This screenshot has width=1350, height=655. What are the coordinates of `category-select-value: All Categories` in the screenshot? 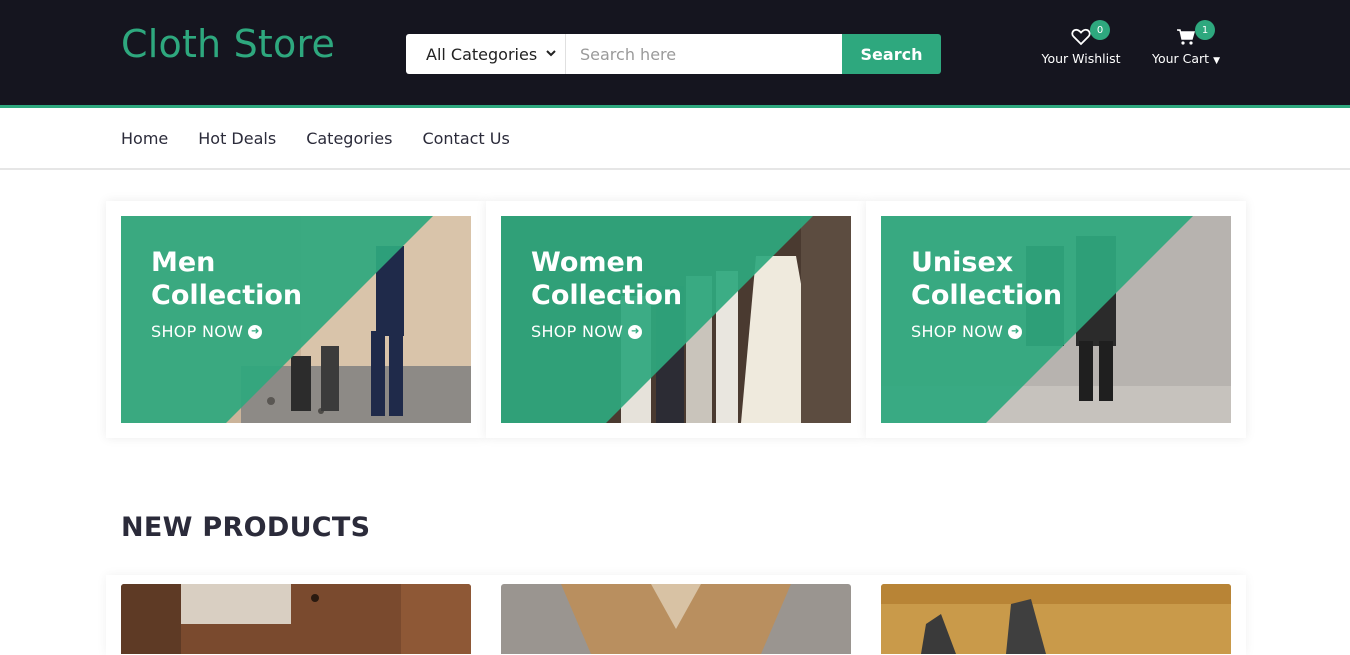 It's located at (482, 54).